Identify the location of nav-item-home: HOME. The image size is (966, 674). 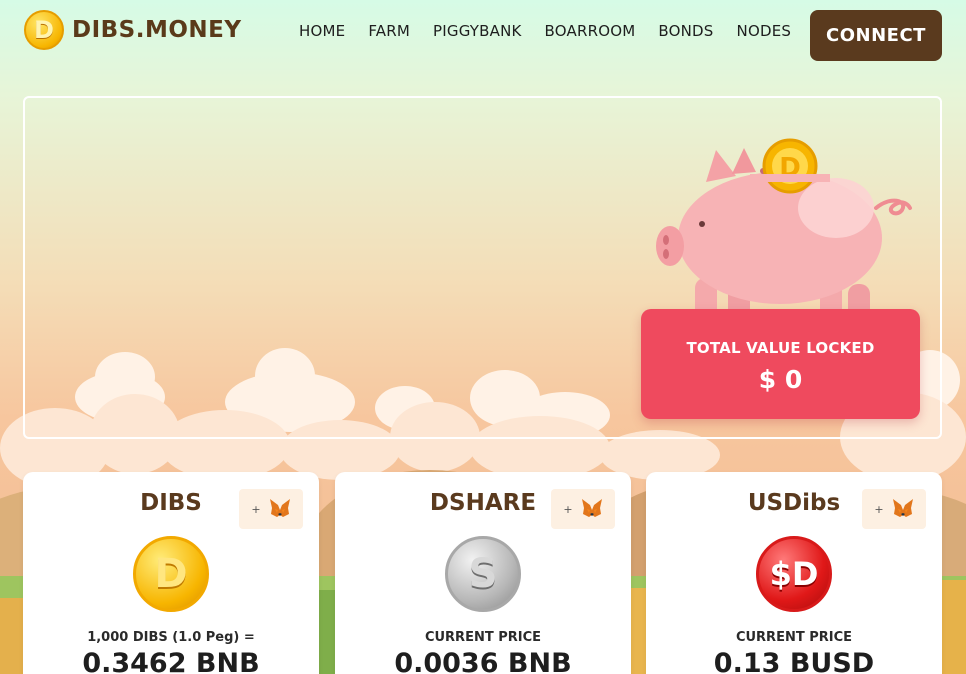
(322, 31).